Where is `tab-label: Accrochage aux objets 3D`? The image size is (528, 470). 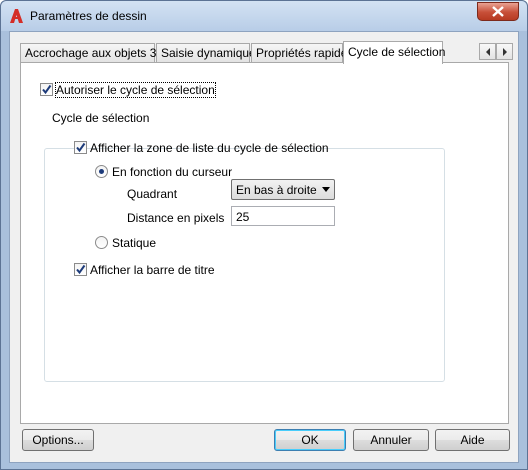
tab-label: Accrochage aux objets 3D is located at coordinates (95, 53).